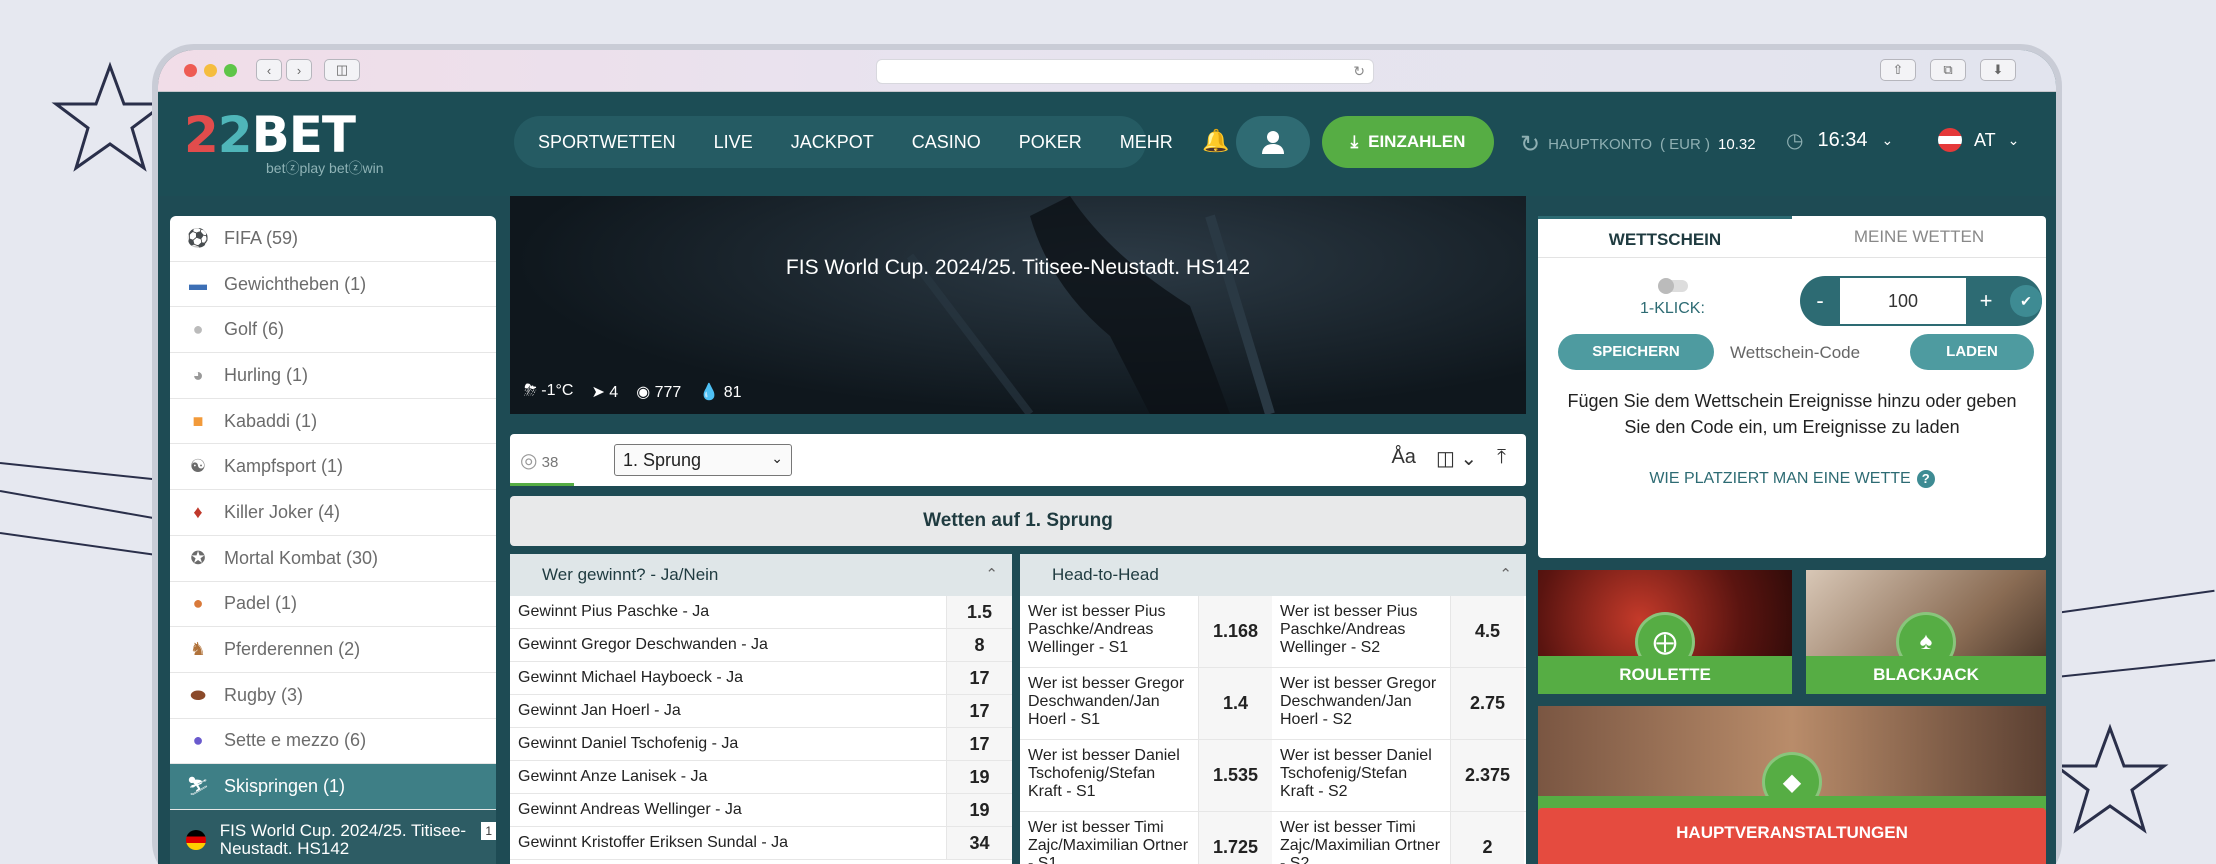  Describe the element at coordinates (703, 460) in the screenshot. I see `round-select: 1. Sprung ⌄` at that location.